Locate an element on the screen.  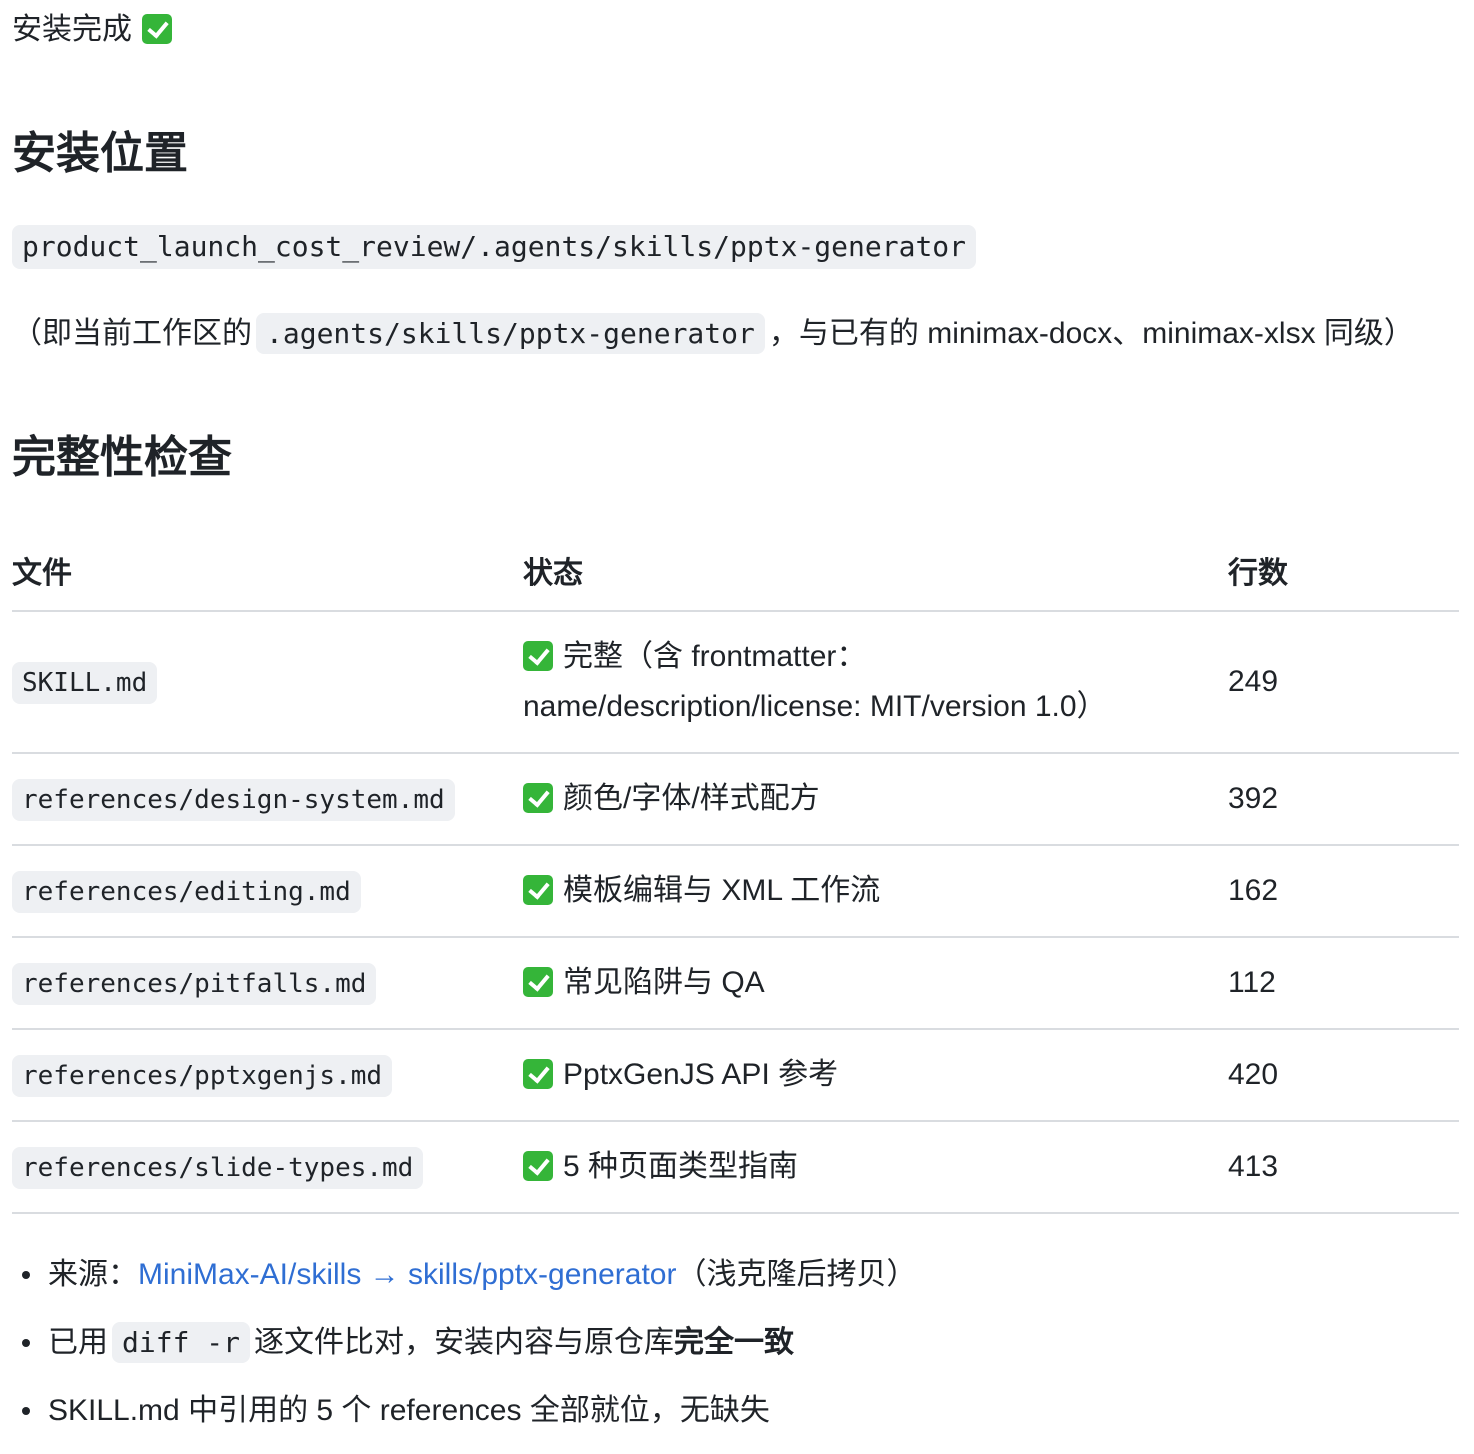
install-status-text: 安装完成 is located at coordinates (72, 29).